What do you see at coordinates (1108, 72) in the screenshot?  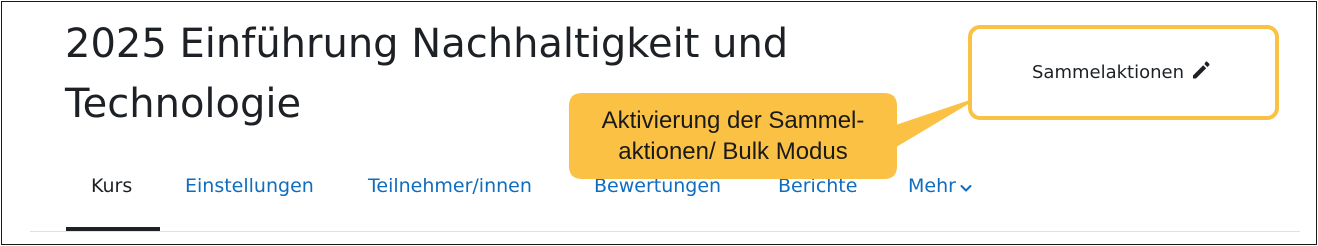 I see `bulk-edit-label: Sammelaktionen` at bounding box center [1108, 72].